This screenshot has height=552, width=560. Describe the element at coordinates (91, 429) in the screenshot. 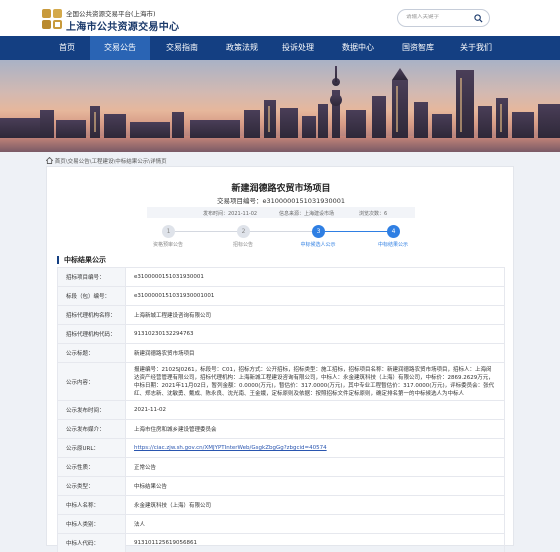

I see `row-key: 公示发布媒介：` at that location.